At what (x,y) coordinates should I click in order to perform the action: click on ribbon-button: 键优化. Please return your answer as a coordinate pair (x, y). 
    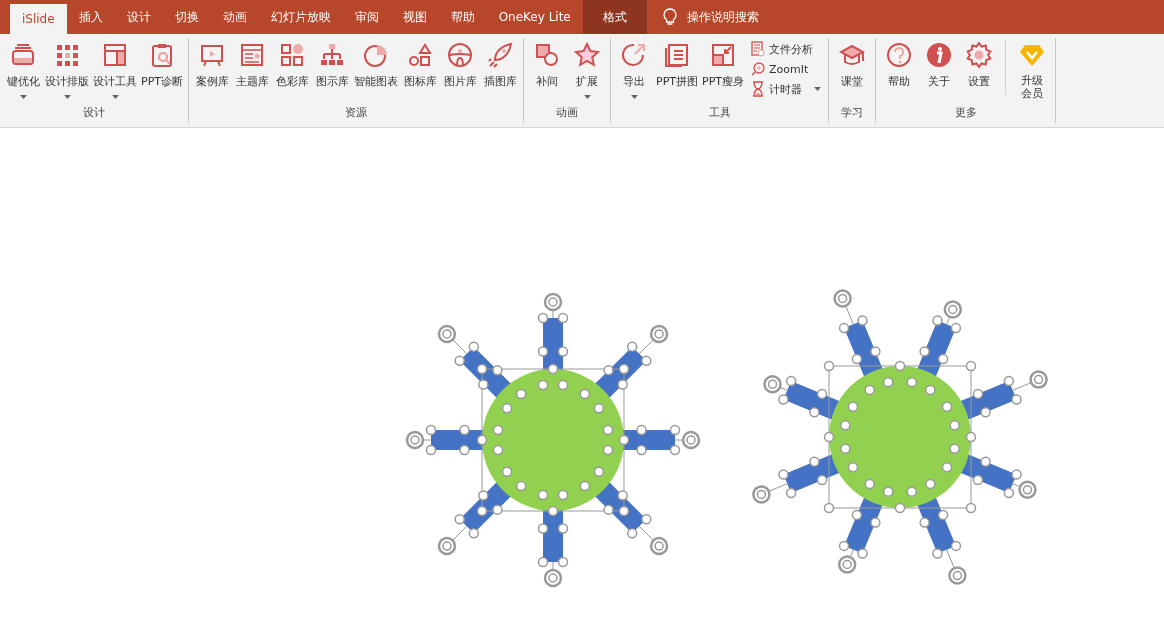
    Looking at the image, I should click on (23, 68).